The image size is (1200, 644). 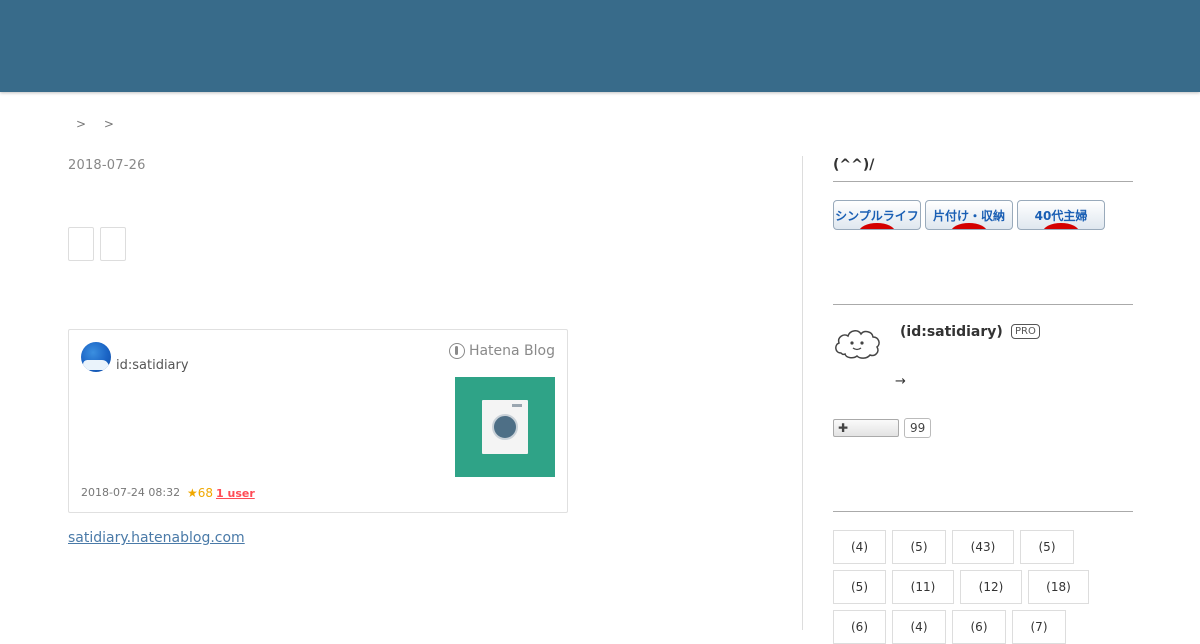 What do you see at coordinates (854, 165) in the screenshot?
I see `sidebar-section-title: (^^)/` at bounding box center [854, 165].